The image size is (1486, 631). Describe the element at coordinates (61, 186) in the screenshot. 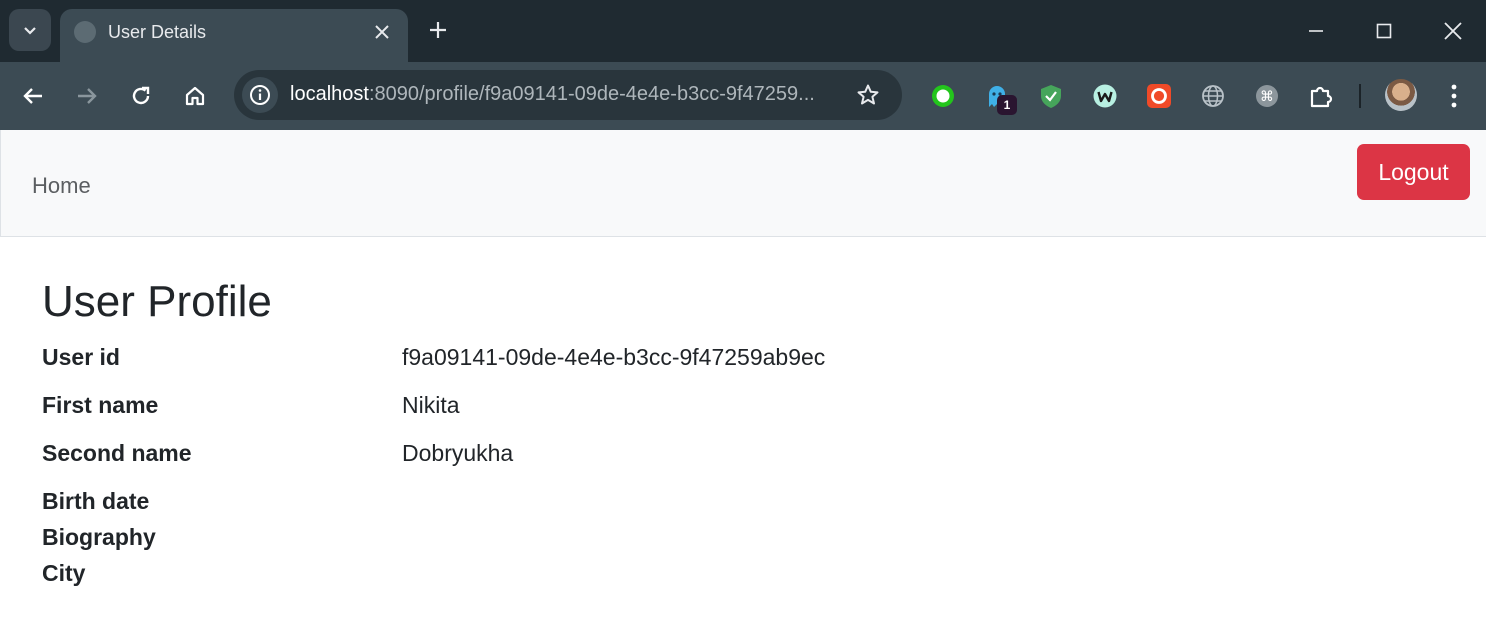

I see `nav-home-link: Home` at that location.